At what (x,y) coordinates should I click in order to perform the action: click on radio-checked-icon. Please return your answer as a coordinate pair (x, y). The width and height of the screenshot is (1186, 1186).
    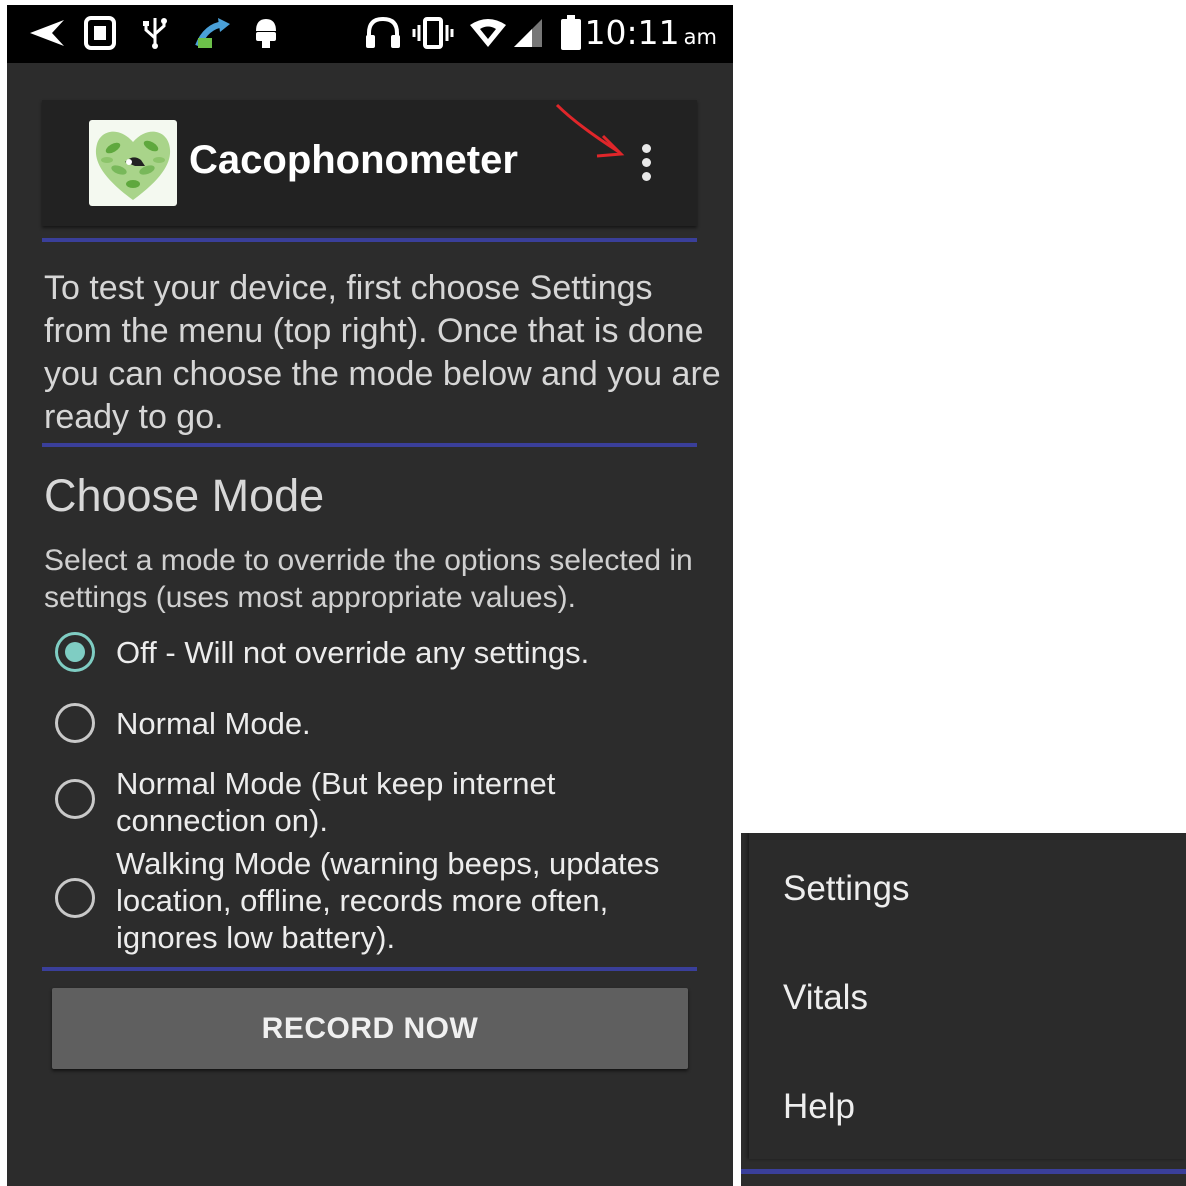
    Looking at the image, I should click on (75, 652).